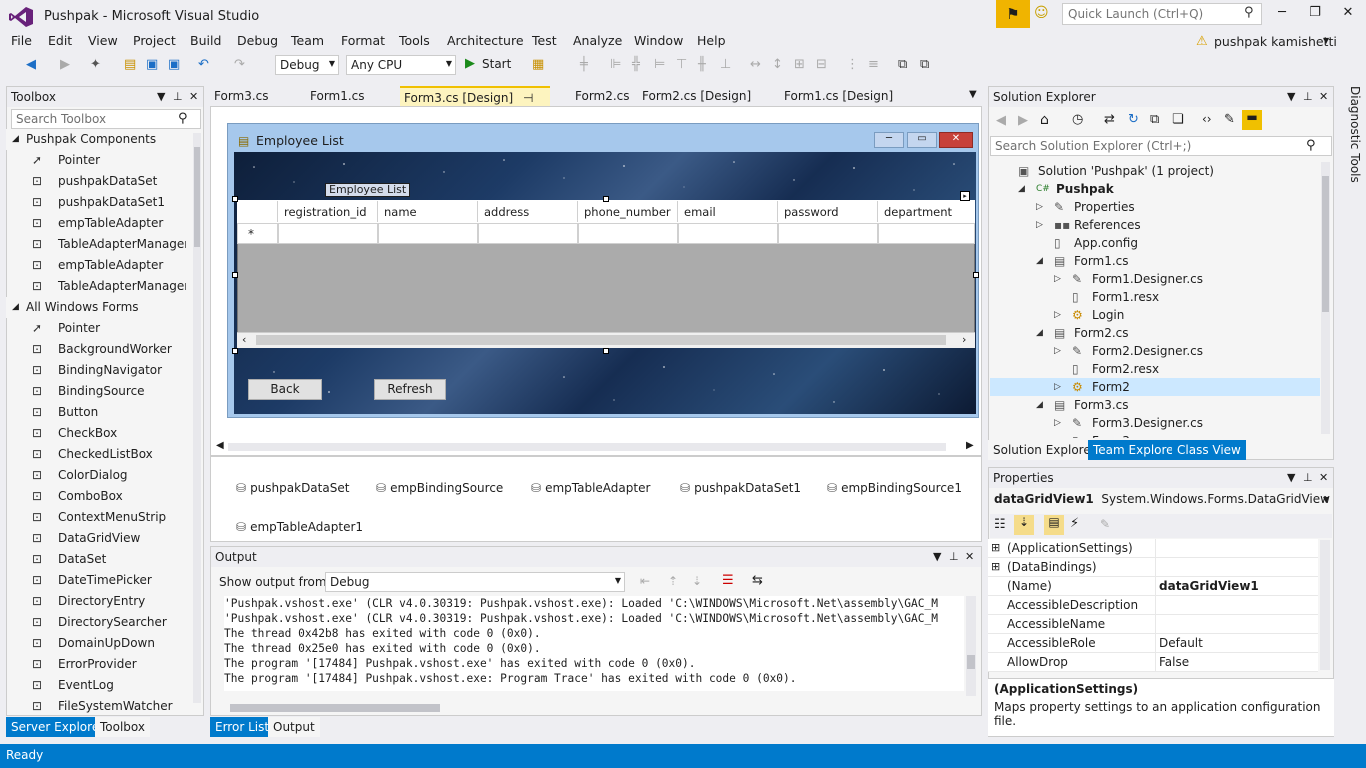  I want to click on toolbox-item: ⊡ TableAdapterManager, so click(96, 244).